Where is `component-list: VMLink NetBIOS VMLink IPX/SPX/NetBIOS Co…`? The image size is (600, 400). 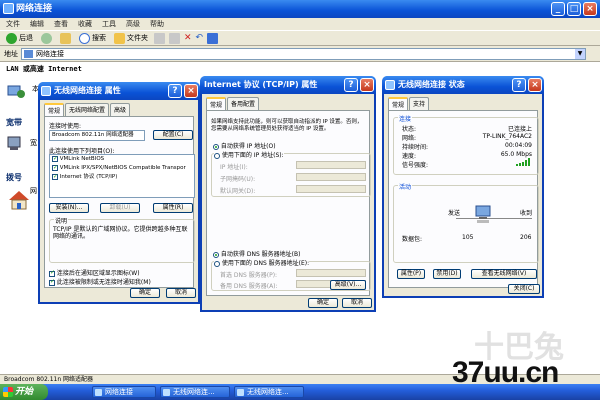 component-list: VMLink NetBIOS VMLink IPX/SPX/NetBIOS Co… is located at coordinates (122, 176).